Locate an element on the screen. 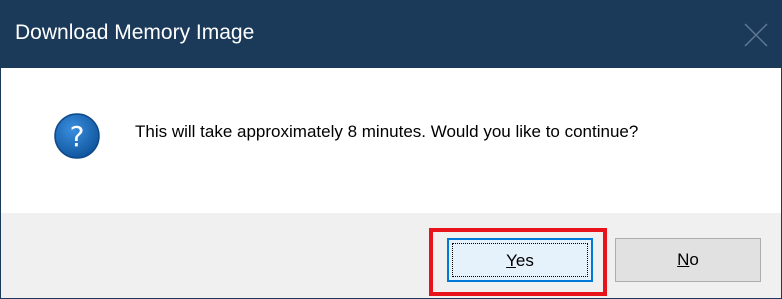 This screenshot has width=782, height=299. close-button is located at coordinates (756, 35).